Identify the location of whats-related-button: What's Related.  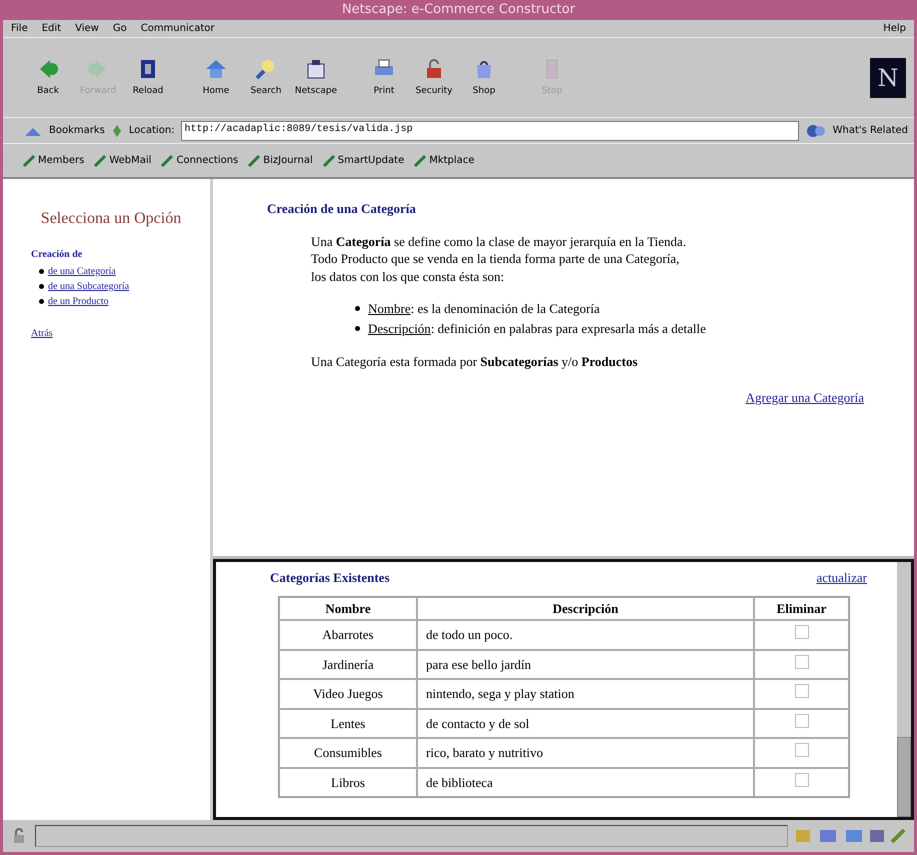
(870, 130).